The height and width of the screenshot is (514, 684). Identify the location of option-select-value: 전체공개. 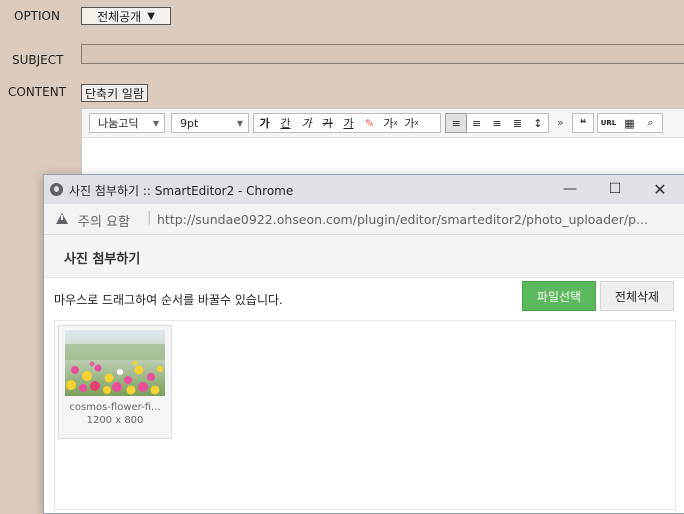
(119, 16).